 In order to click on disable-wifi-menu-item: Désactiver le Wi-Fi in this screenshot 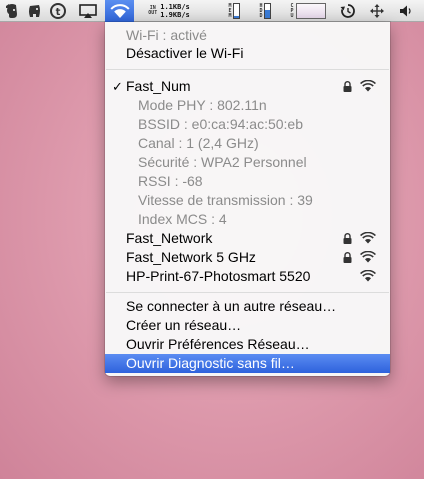, I will do `click(247, 53)`.